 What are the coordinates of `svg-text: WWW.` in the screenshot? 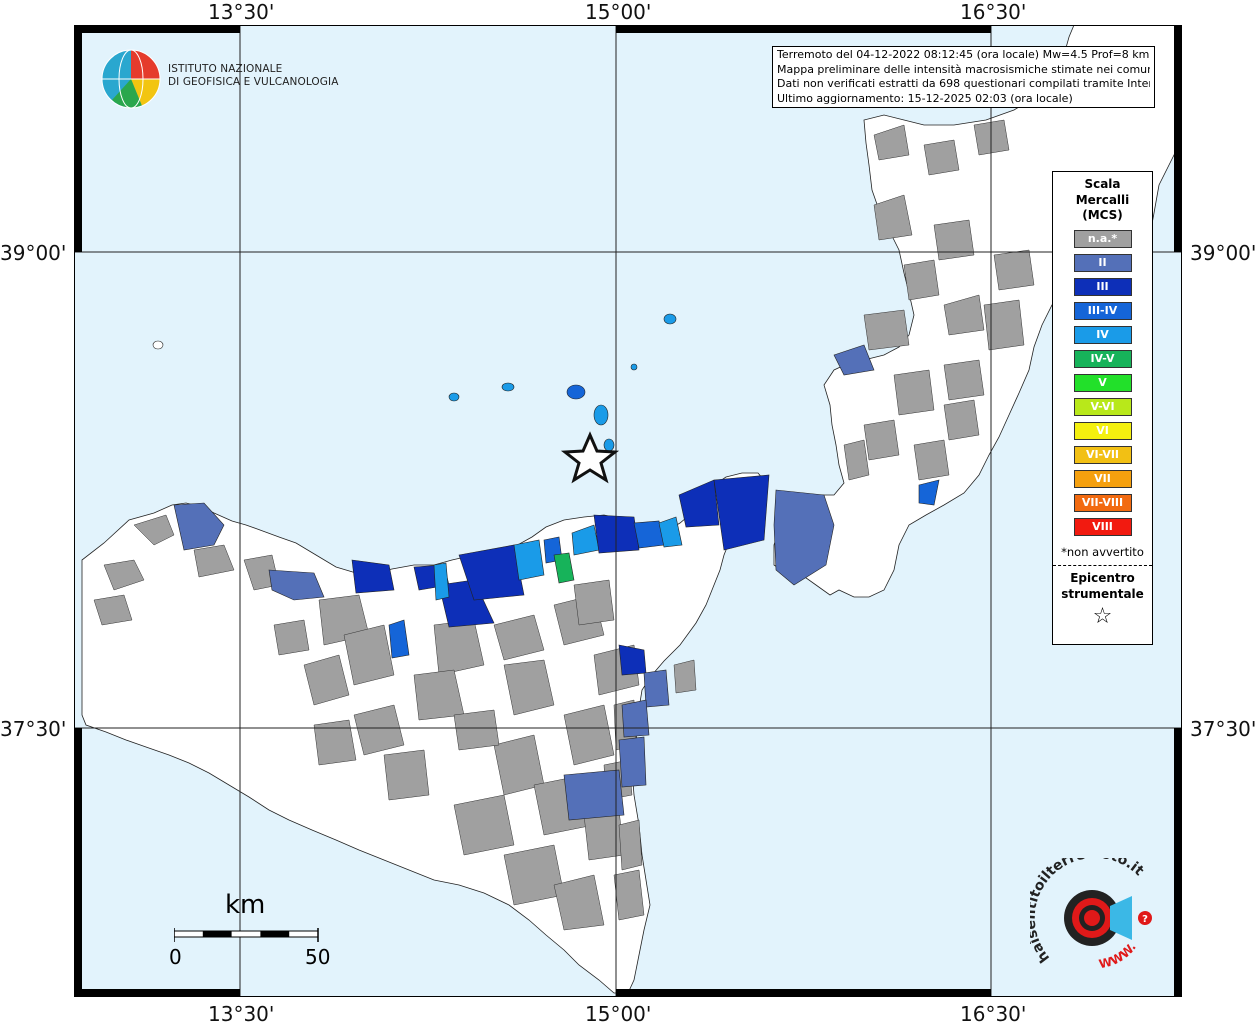 It's located at (1118, 955).